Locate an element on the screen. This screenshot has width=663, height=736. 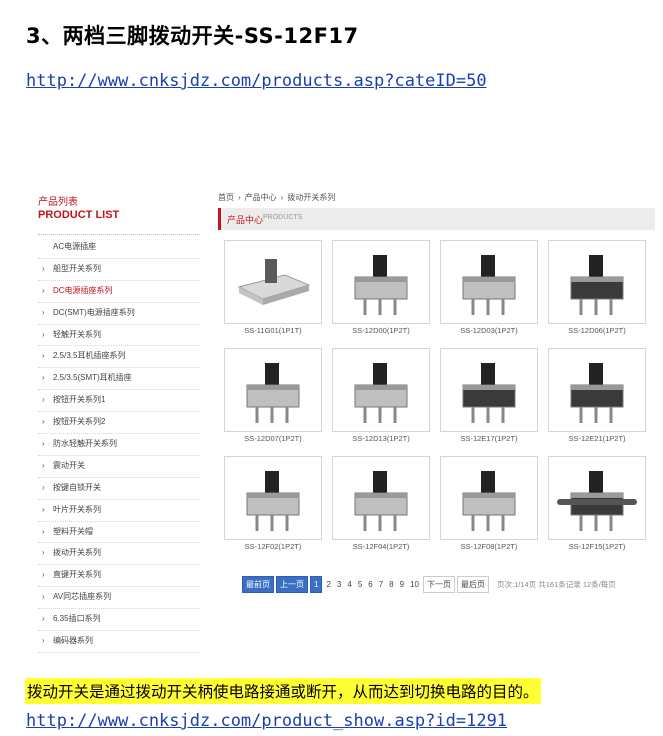
product-name: SS-12E21(1P2T) is located at coordinates (597, 438).